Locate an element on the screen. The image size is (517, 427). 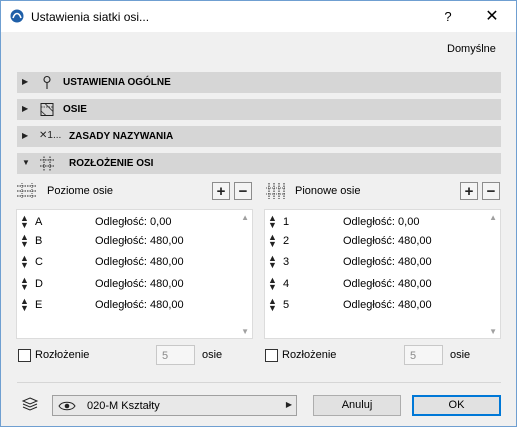
remove-vertical-axis-button: − is located at coordinates (491, 191).